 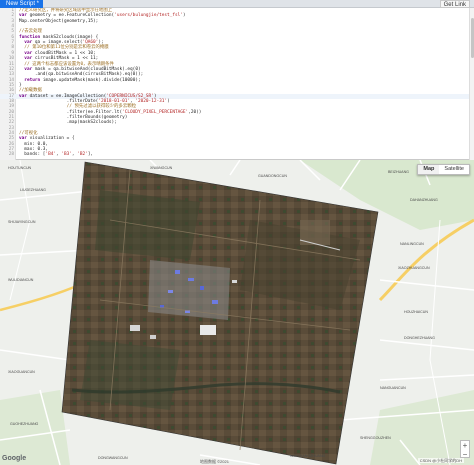 What do you see at coordinates (24, 424) in the screenshot?
I see `place-label: GUOHEZHUANG` at bounding box center [24, 424].